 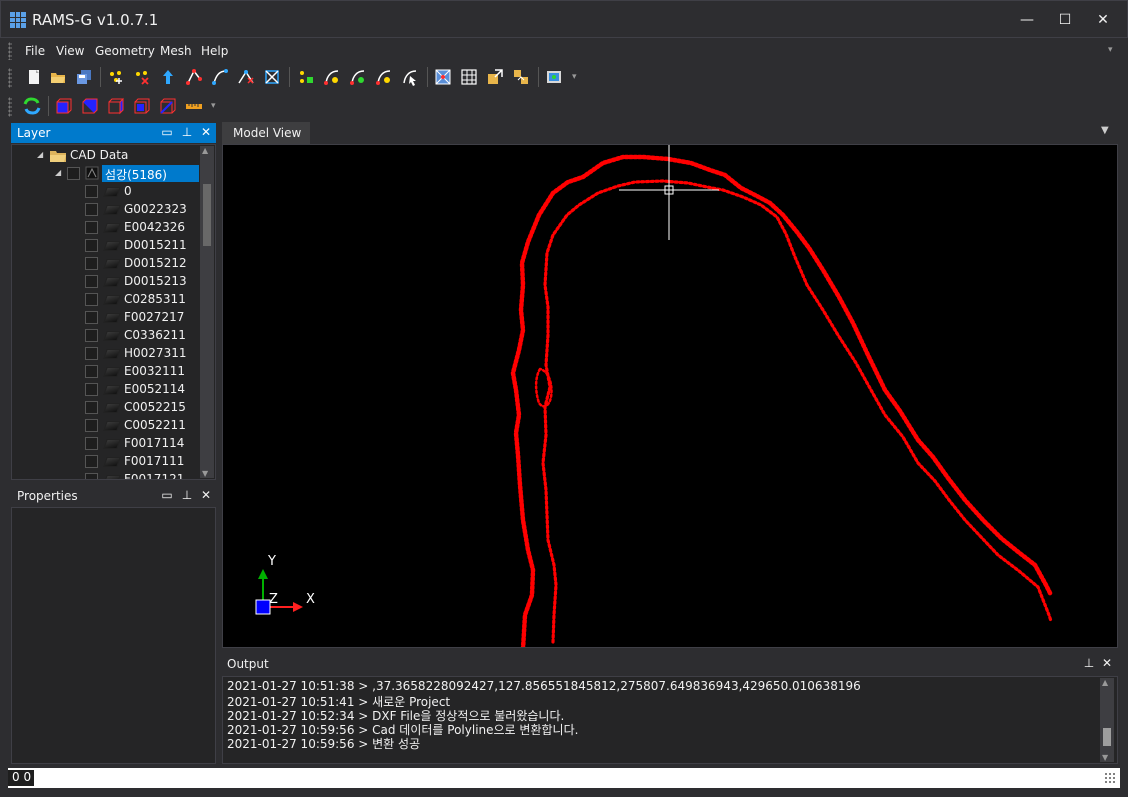 I want to click on layer-item: D0015213, so click(x=107, y=282).